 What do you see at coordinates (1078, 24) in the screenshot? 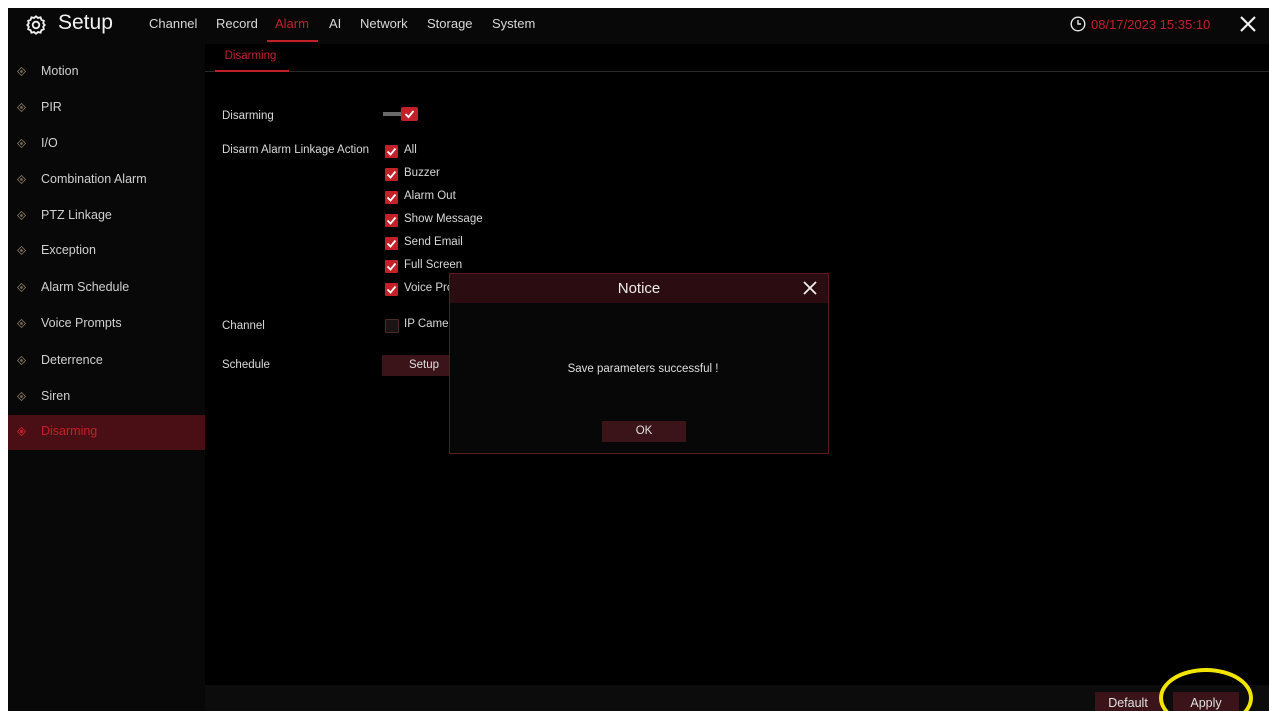
I see `clock-icon` at bounding box center [1078, 24].